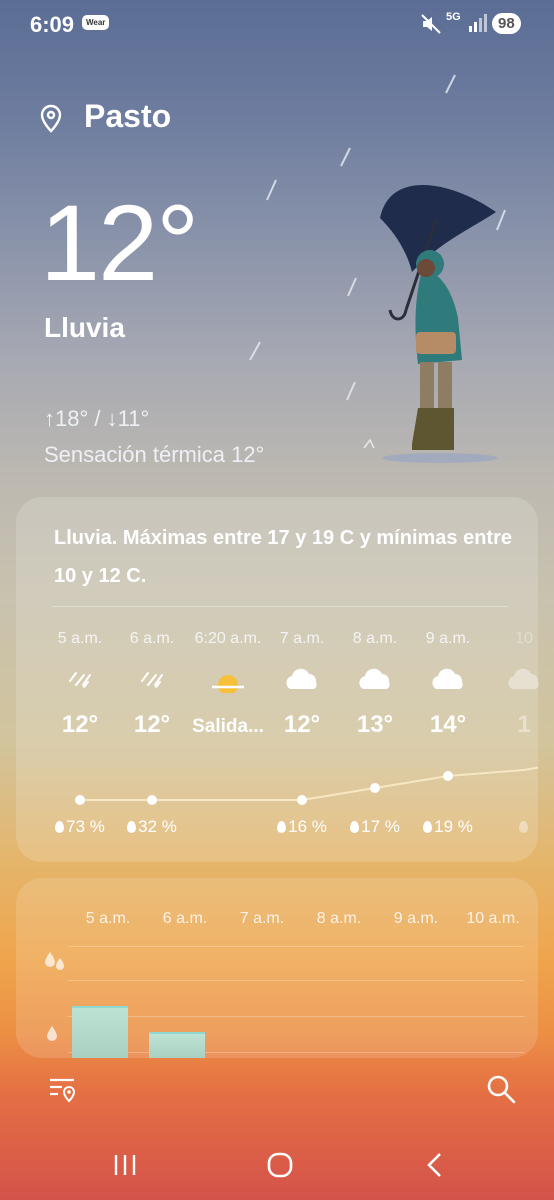 This screenshot has height=1200, width=554. I want to click on hour-time: 6:20 a.m., so click(228, 638).